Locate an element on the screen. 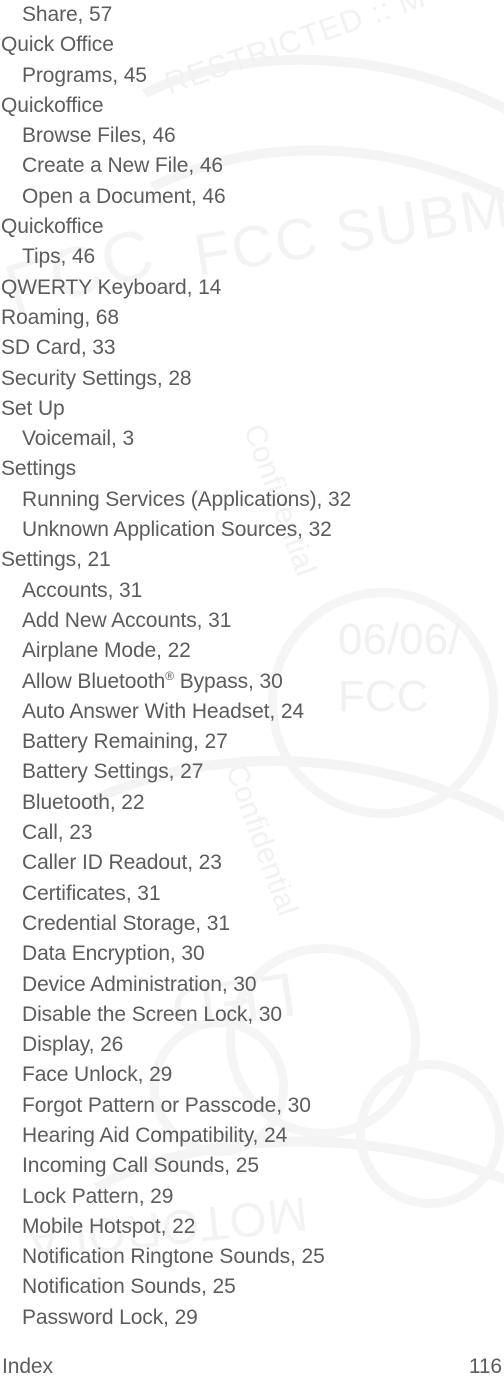  index-entry: Display, 26 is located at coordinates (73, 1045).